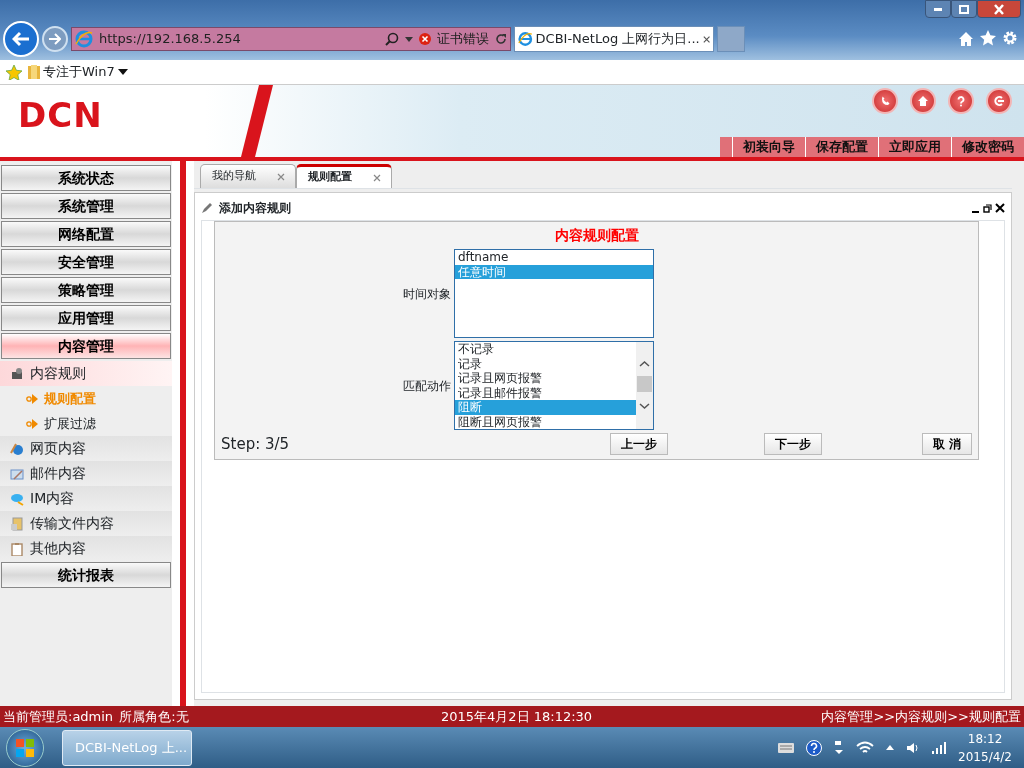  What do you see at coordinates (426, 294) in the screenshot?
I see `field-label: 时间对象` at bounding box center [426, 294].